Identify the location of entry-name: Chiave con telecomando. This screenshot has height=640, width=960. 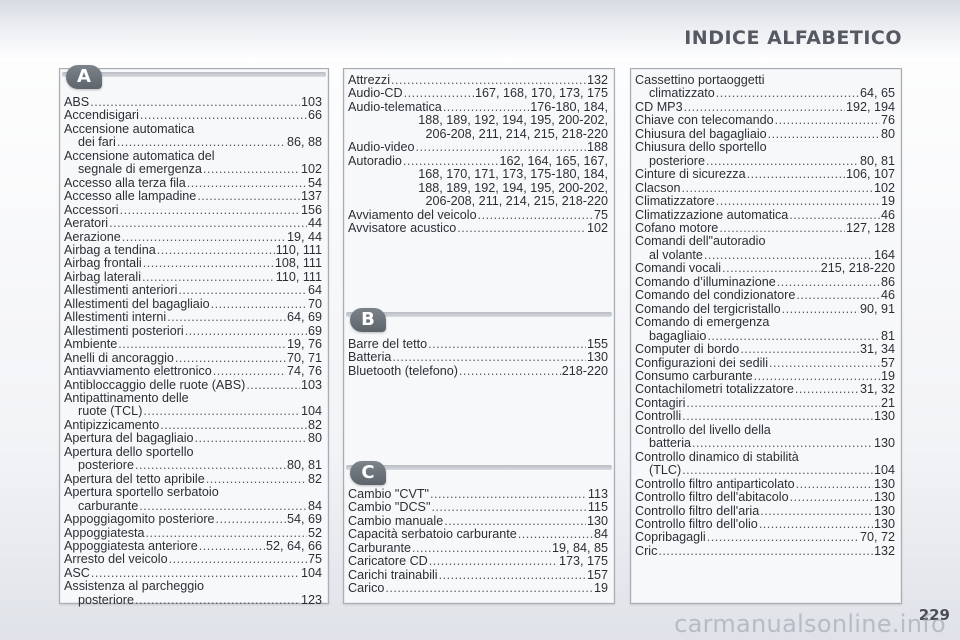
(704, 120).